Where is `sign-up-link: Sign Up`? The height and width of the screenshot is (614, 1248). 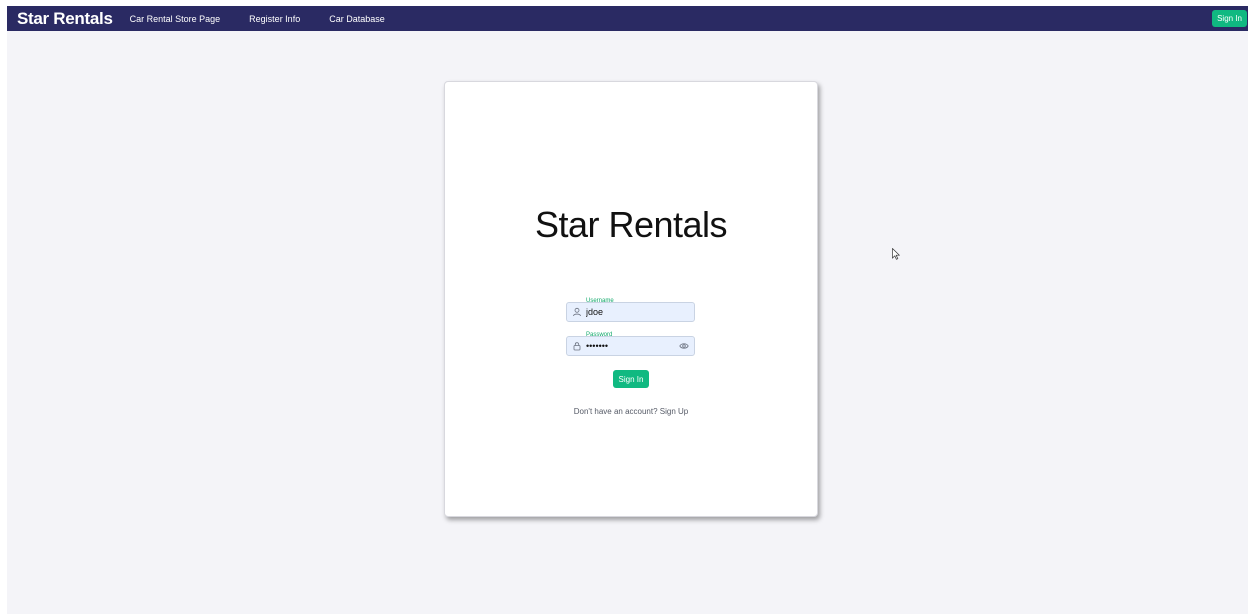
sign-up-link: Sign Up is located at coordinates (674, 411).